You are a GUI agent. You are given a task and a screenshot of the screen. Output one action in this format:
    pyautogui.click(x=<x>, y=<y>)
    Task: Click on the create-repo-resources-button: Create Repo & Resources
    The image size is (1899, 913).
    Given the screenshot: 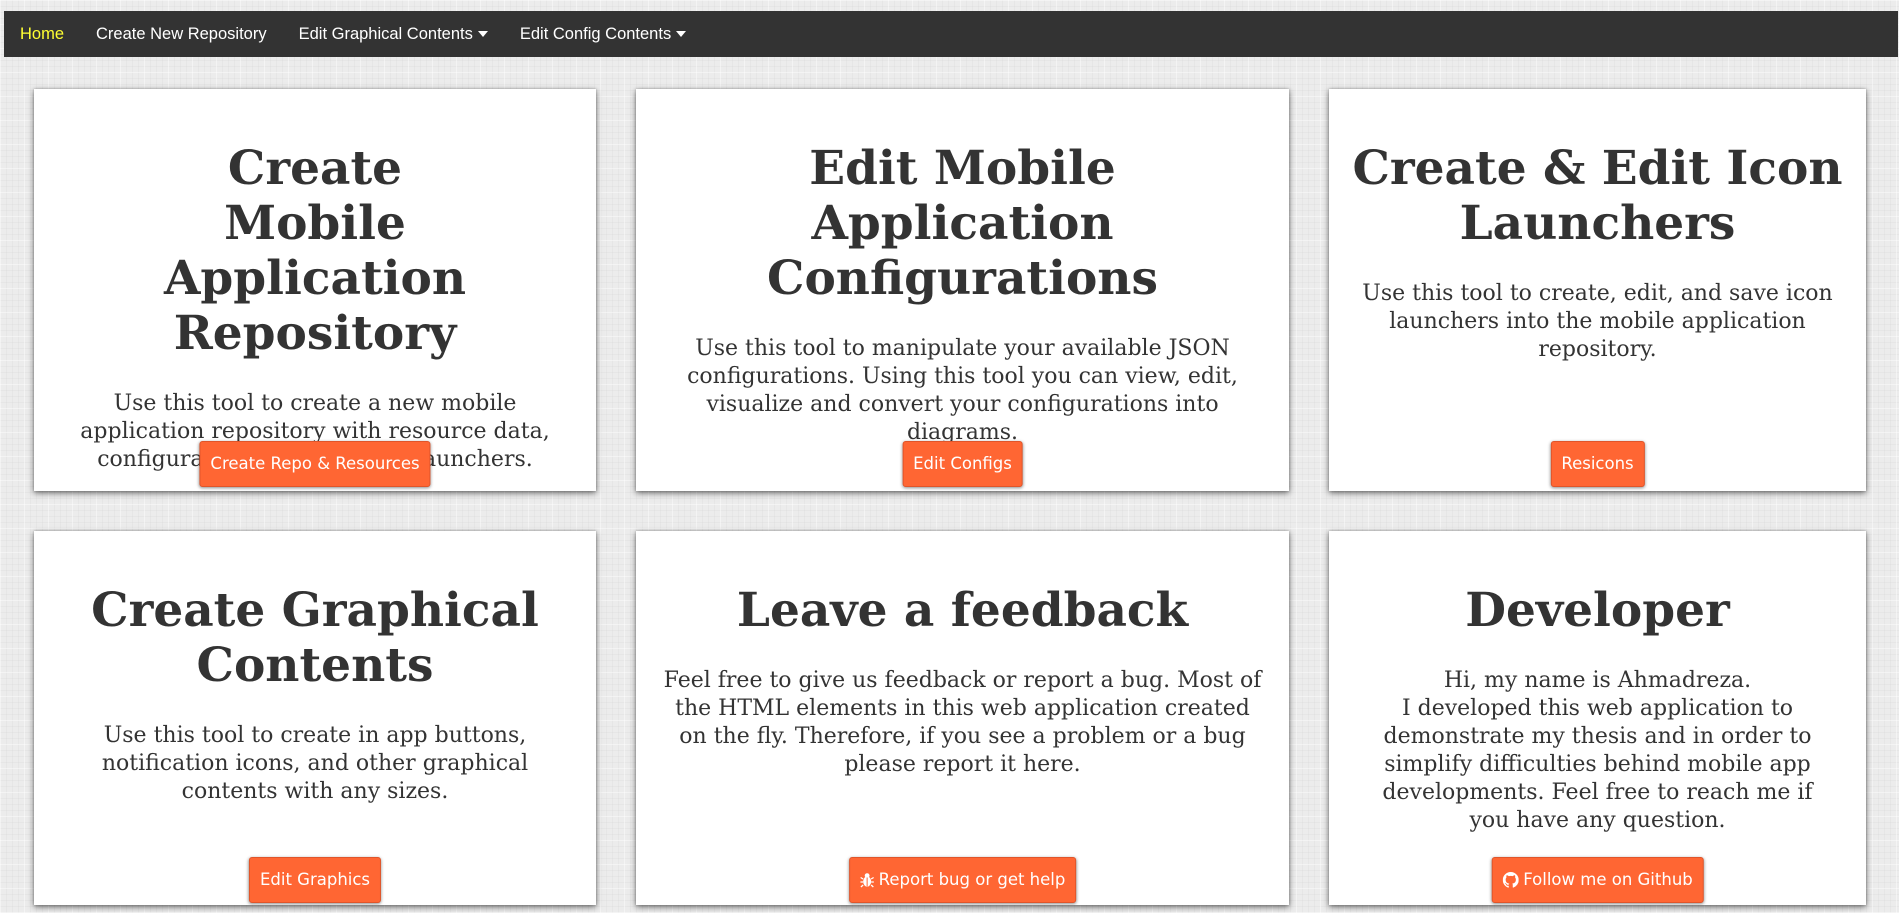 What is the action you would take?
    pyautogui.click(x=315, y=464)
    